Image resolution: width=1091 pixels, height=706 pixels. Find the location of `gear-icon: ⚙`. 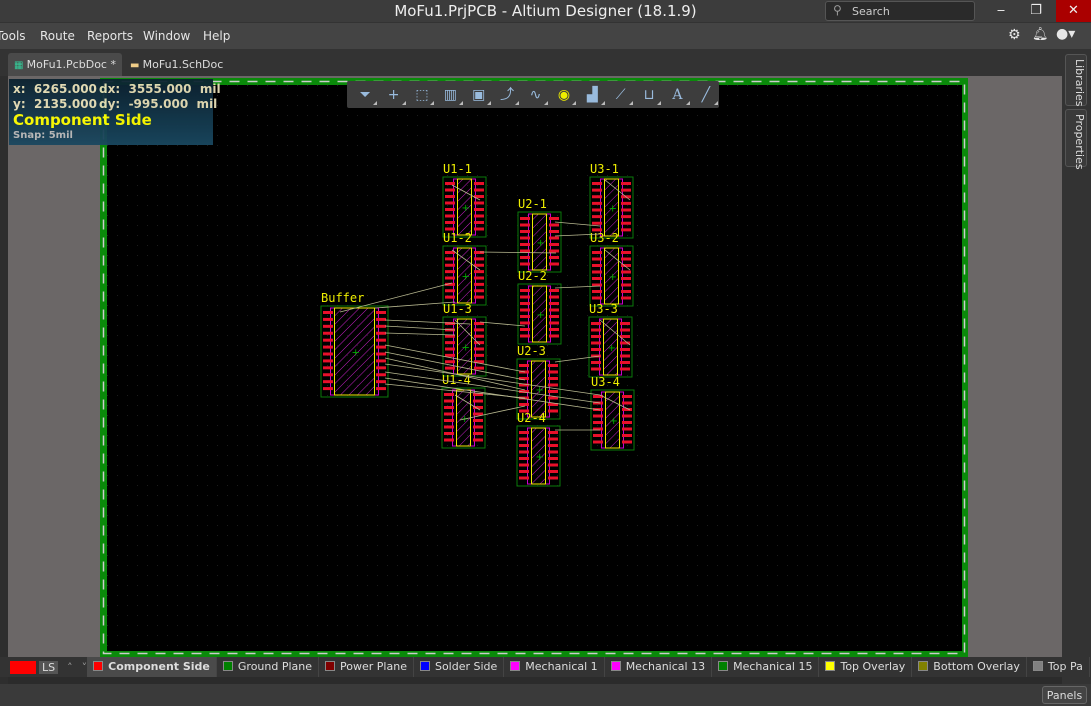

gear-icon: ⚙ is located at coordinates (1014, 35).